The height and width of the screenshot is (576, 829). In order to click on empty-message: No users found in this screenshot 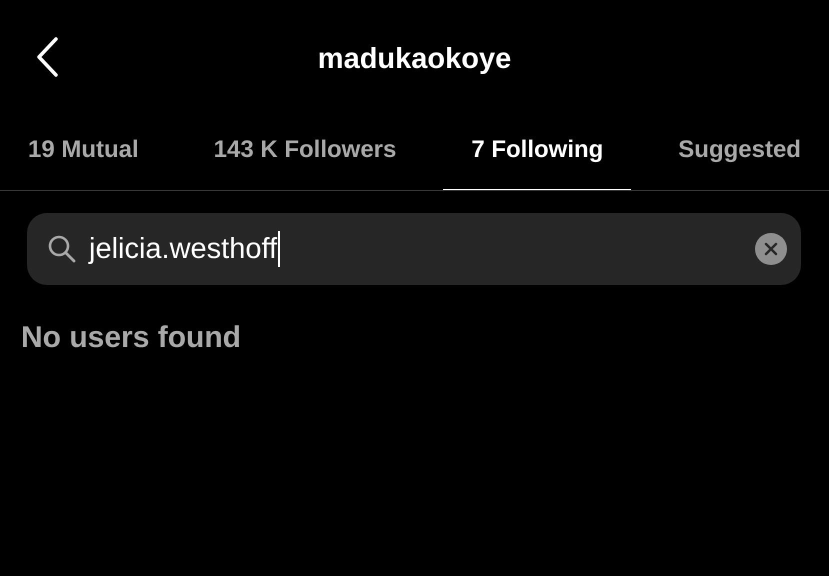, I will do `click(131, 338)`.